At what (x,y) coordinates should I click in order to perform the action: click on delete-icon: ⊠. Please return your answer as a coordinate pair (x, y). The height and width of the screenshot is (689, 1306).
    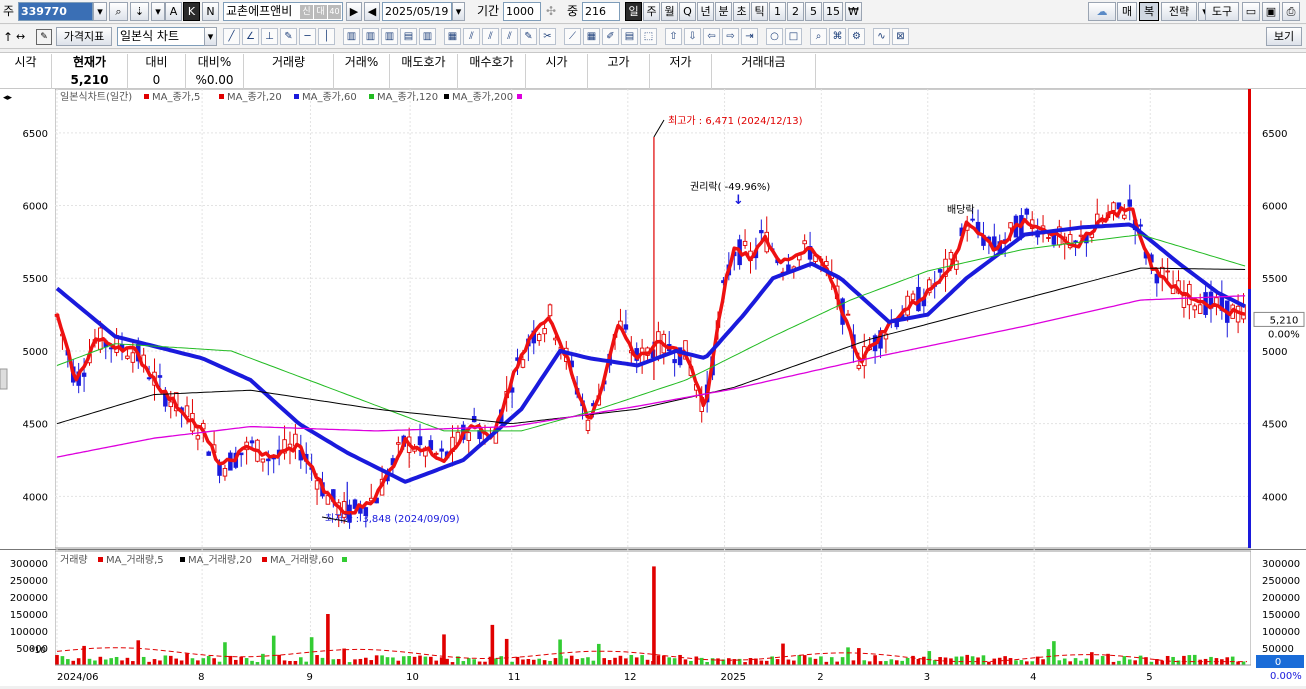
    Looking at the image, I should click on (900, 36).